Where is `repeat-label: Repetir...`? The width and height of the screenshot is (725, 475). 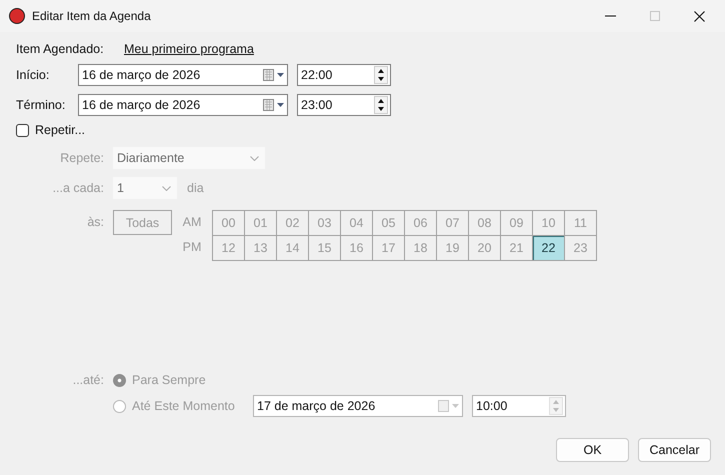 repeat-label: Repetir... is located at coordinates (60, 130).